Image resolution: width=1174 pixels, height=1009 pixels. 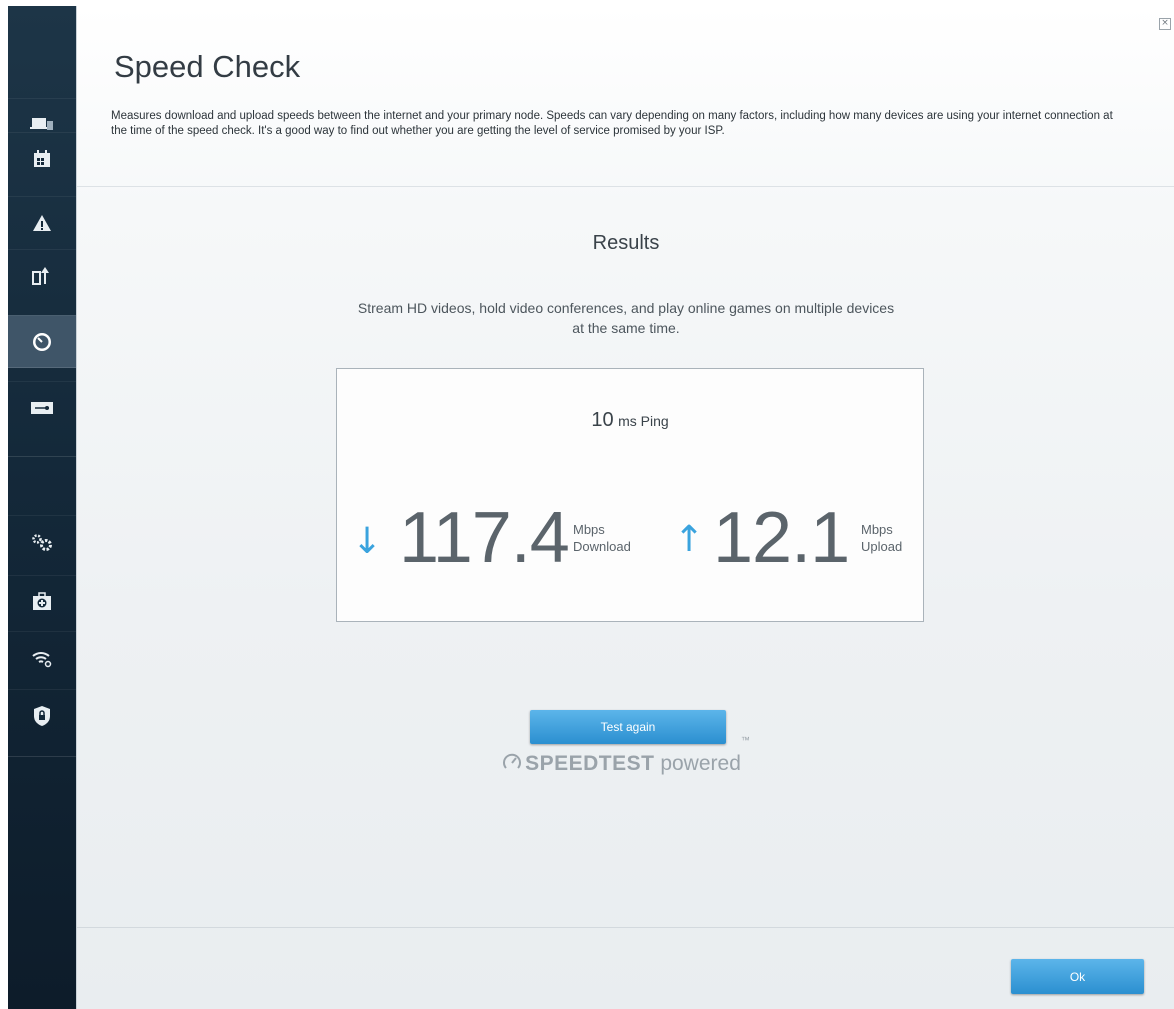 What do you see at coordinates (512, 761) in the screenshot?
I see `speedometer-outline-icon` at bounding box center [512, 761].